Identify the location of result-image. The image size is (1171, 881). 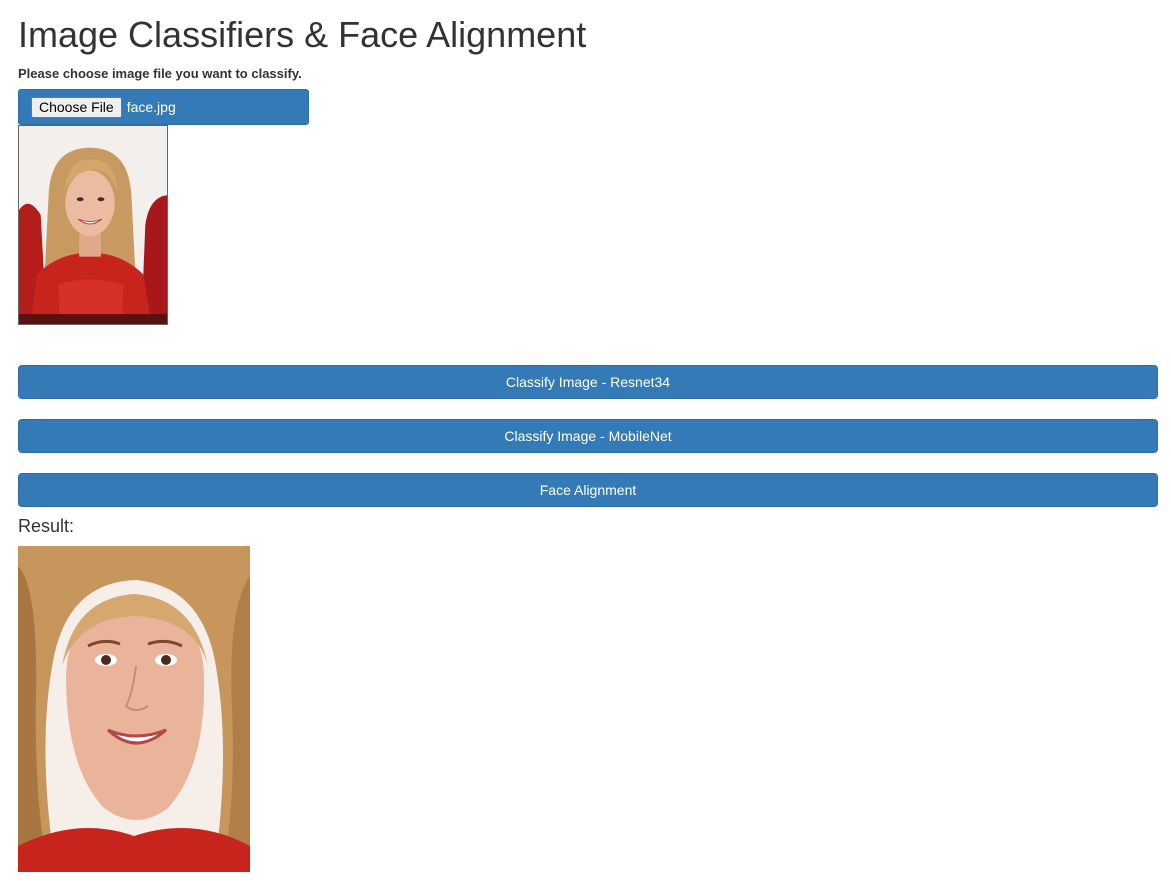
(134, 709).